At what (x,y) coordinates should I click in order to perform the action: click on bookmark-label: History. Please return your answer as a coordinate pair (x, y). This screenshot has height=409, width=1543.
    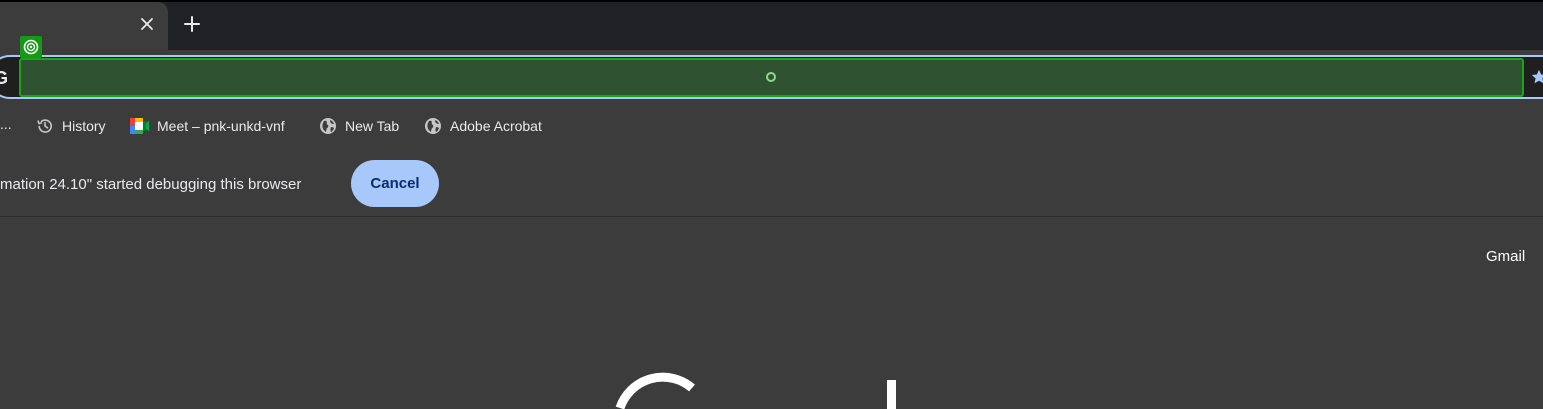
    Looking at the image, I should click on (84, 126).